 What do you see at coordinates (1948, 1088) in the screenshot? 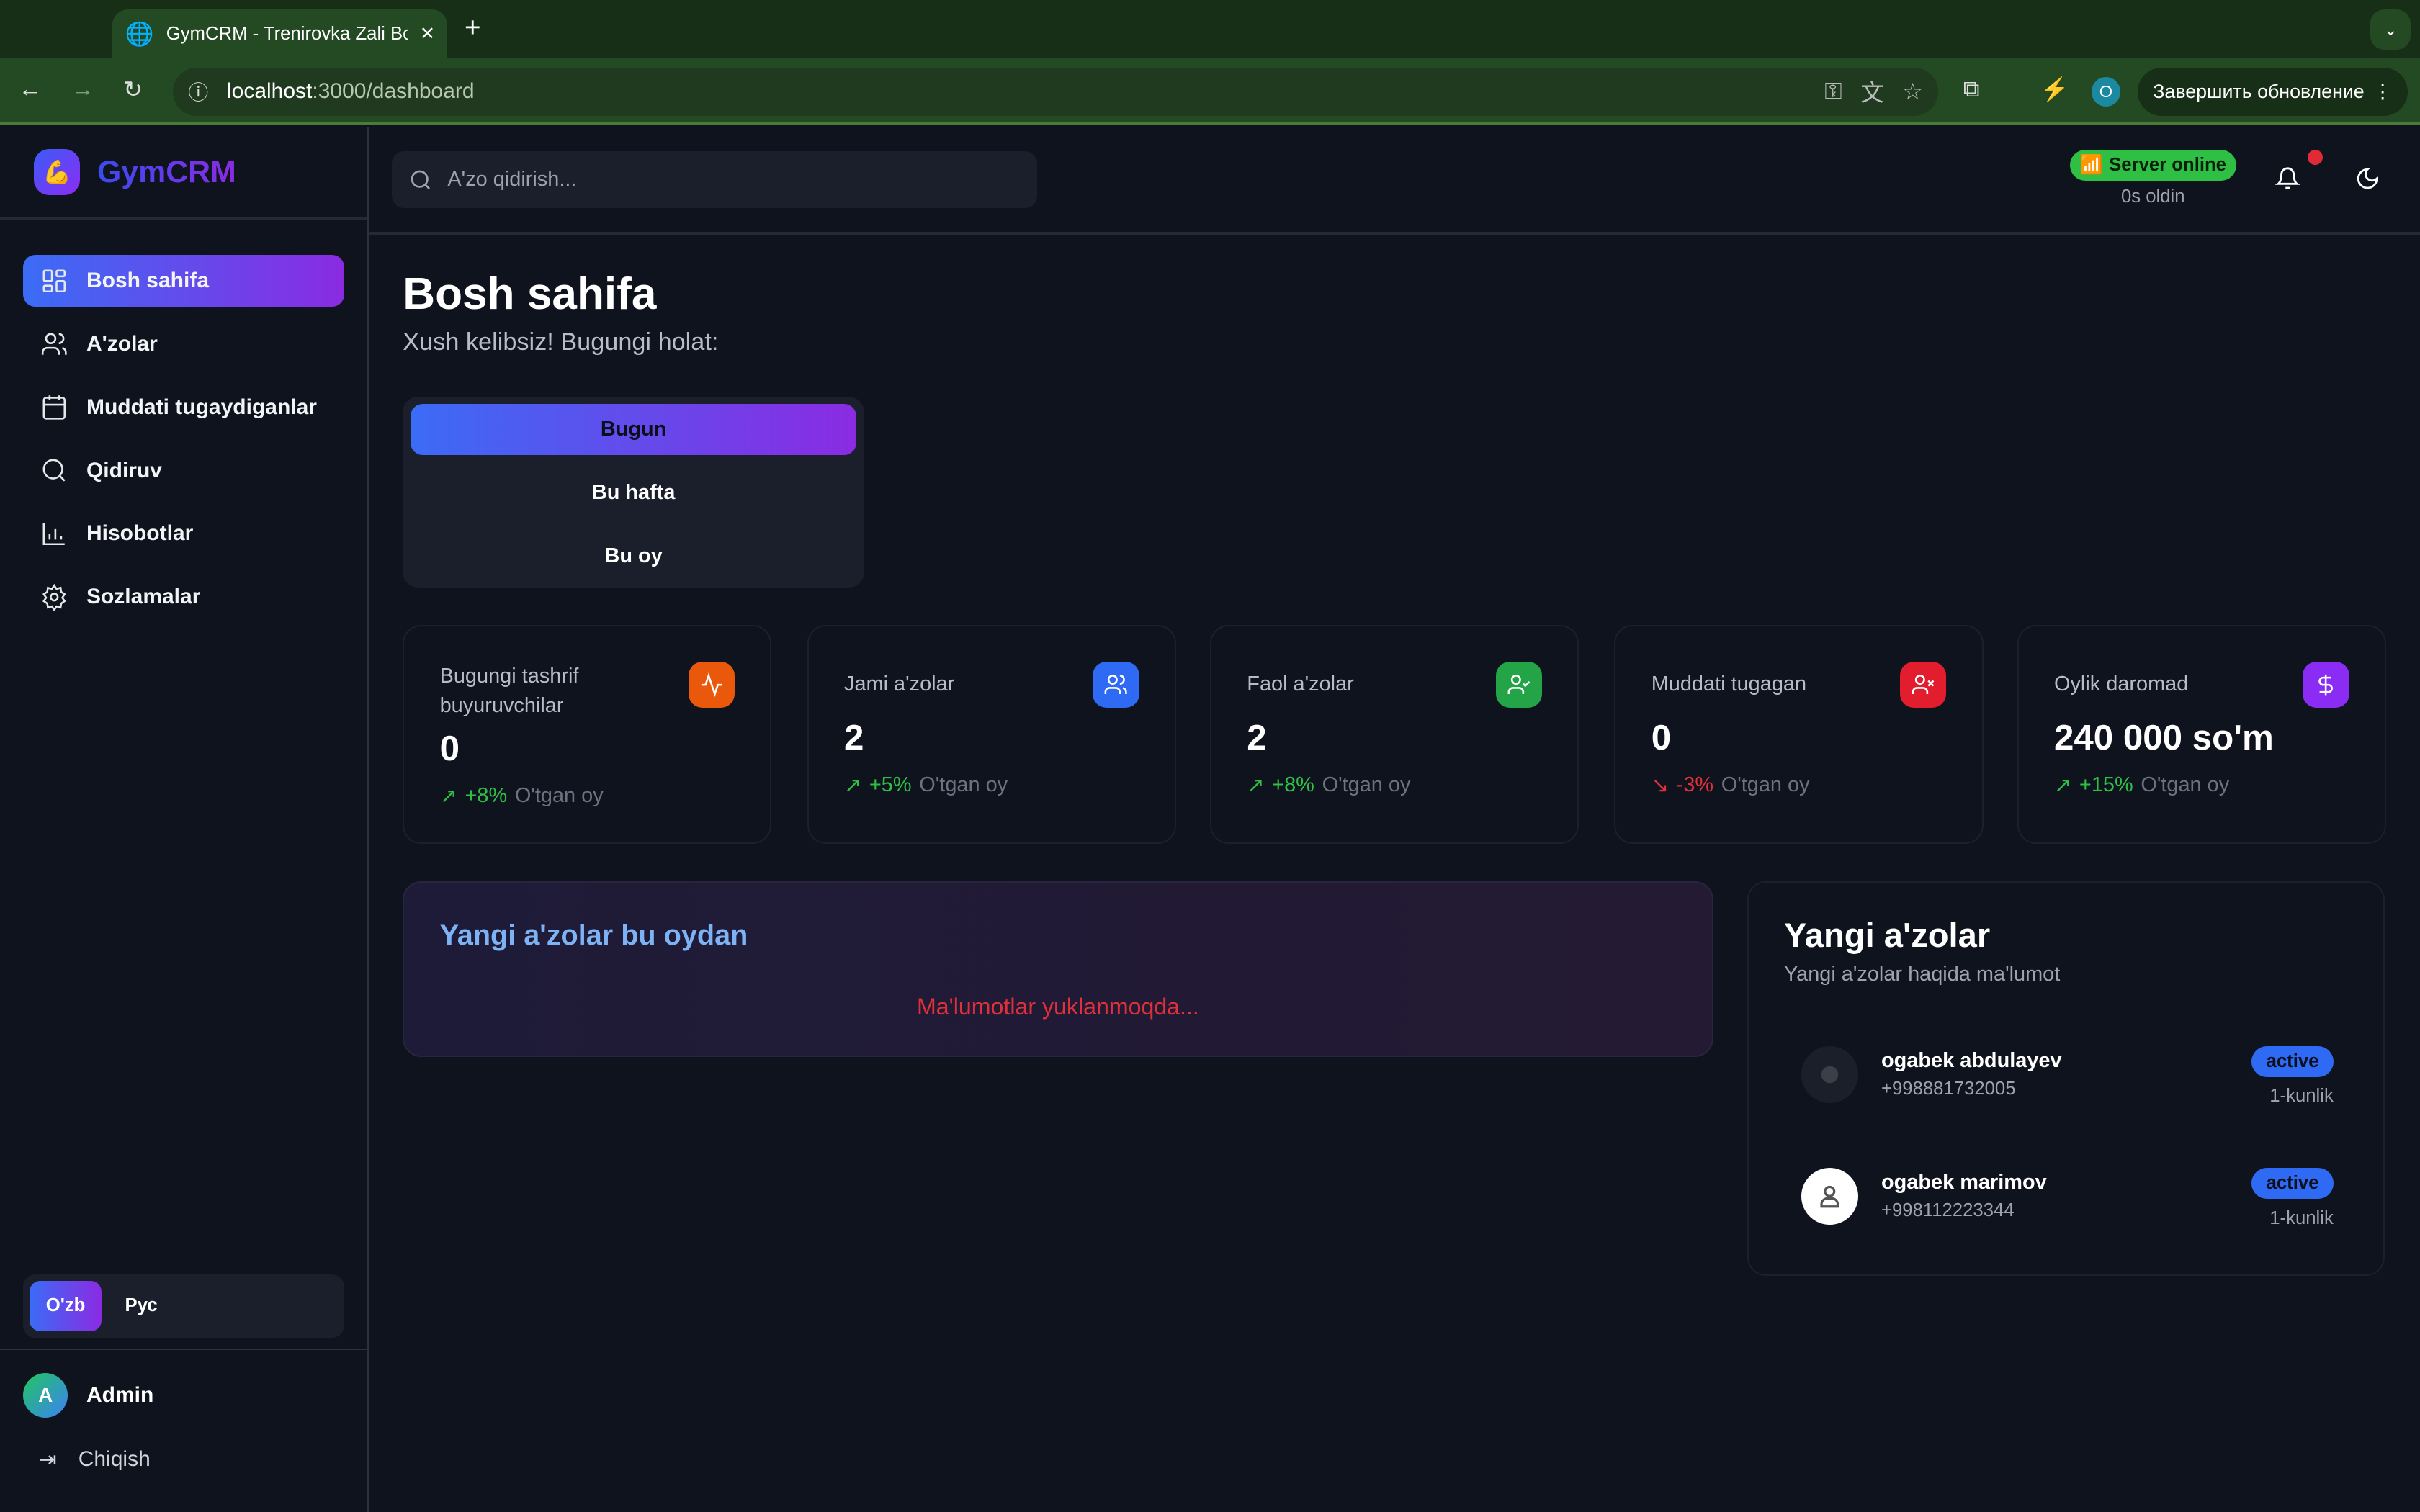
I see `member-phone: +998881732005` at bounding box center [1948, 1088].